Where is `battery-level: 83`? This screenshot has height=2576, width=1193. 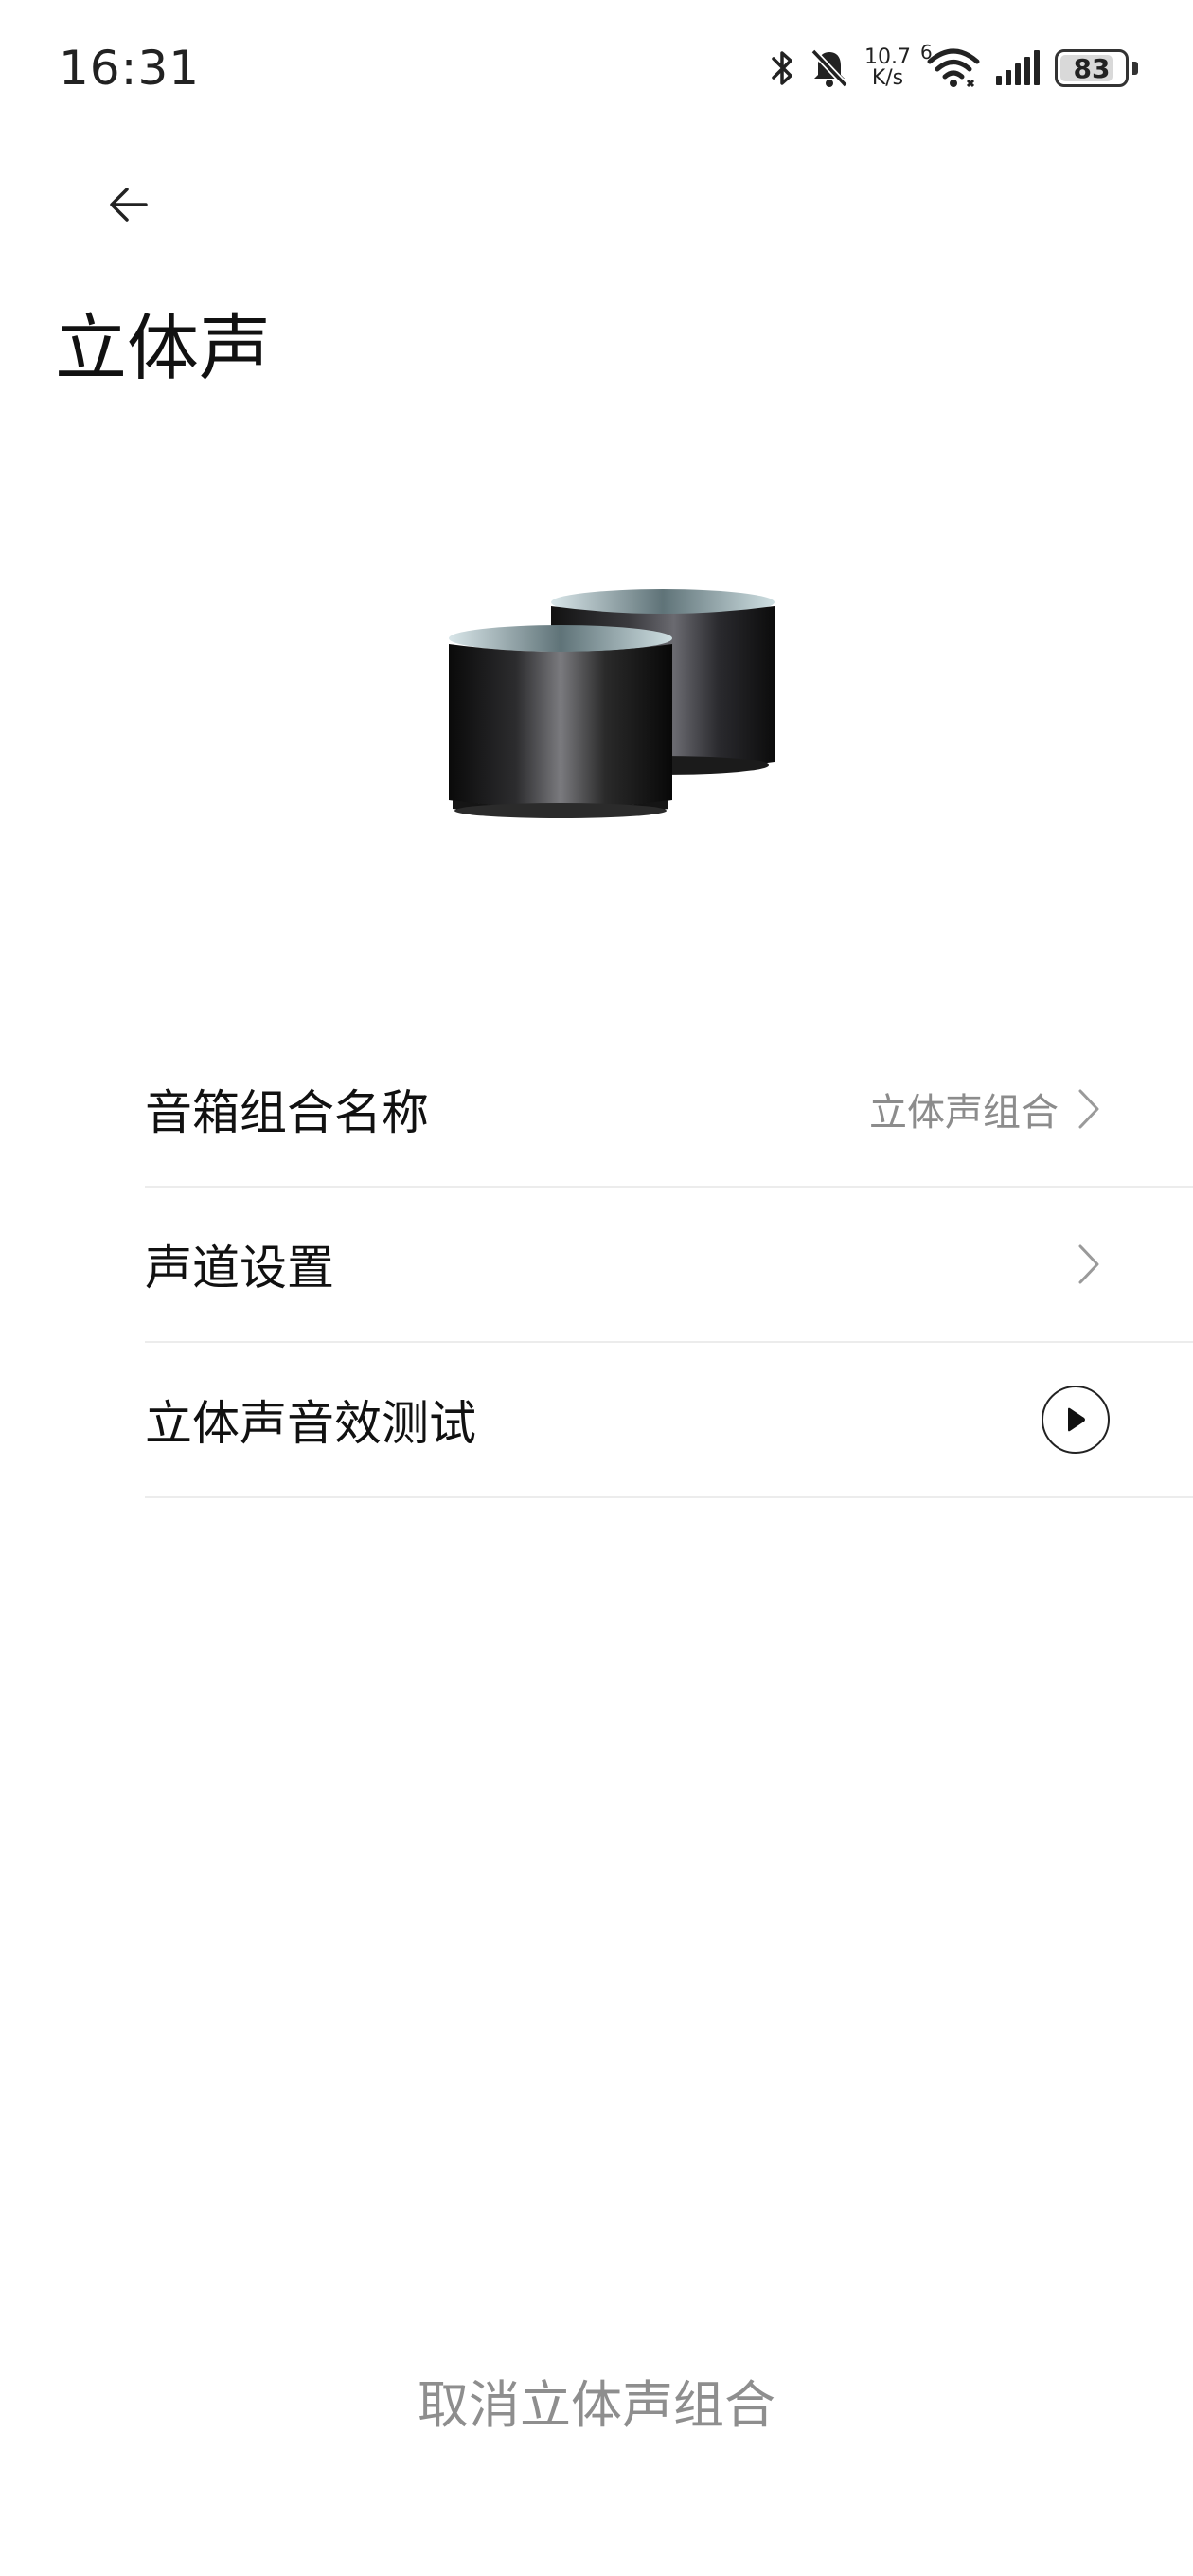 battery-level: 83 is located at coordinates (1092, 68).